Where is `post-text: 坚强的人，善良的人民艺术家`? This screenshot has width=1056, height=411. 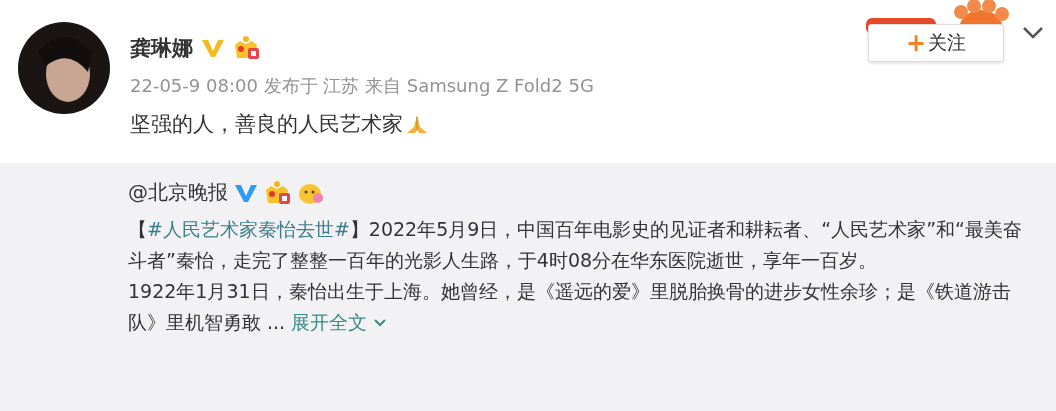
post-text: 坚强的人，善良的人民艺术家 is located at coordinates (266, 124).